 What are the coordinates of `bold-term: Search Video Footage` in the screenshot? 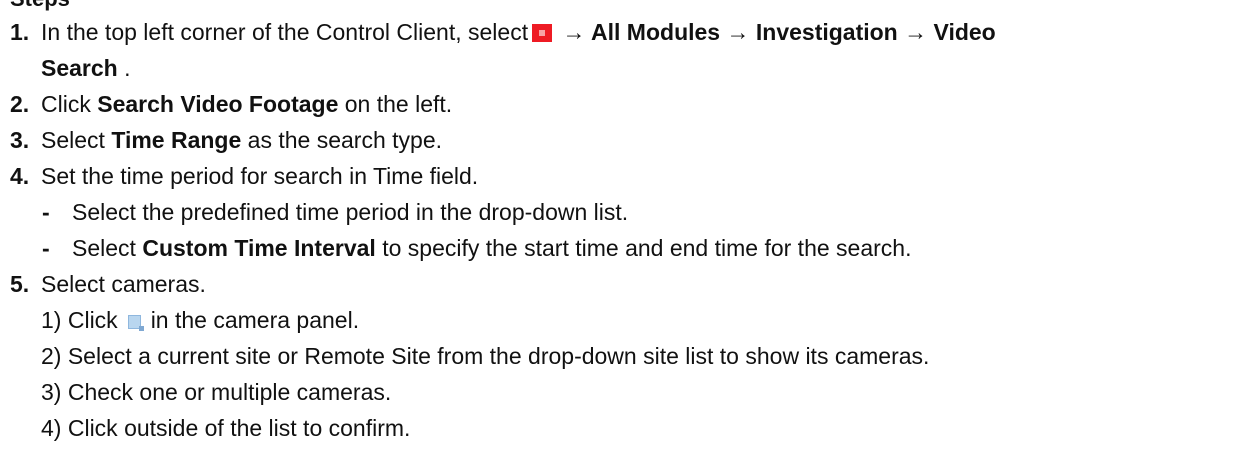 It's located at (218, 104).